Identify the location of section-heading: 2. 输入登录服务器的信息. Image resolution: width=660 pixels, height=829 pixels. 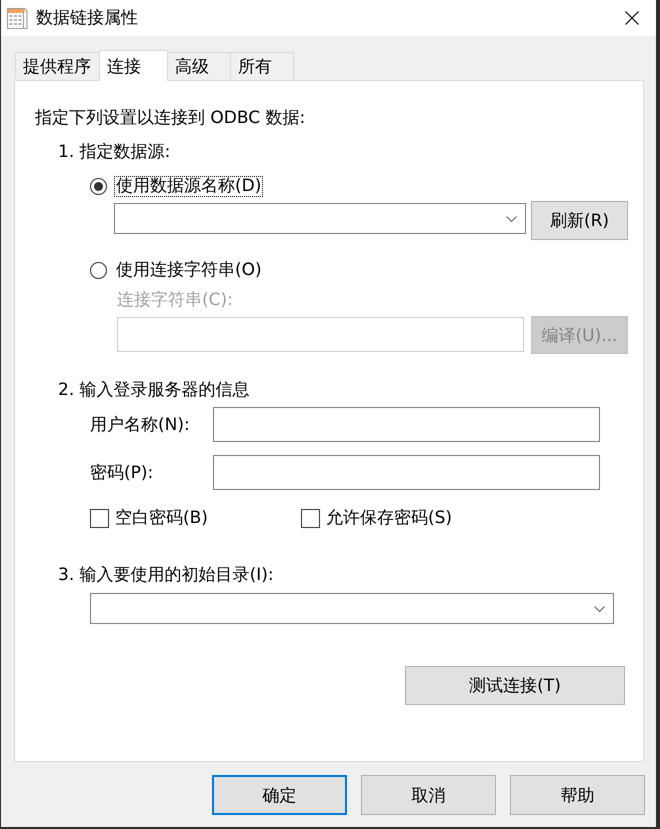
(154, 390).